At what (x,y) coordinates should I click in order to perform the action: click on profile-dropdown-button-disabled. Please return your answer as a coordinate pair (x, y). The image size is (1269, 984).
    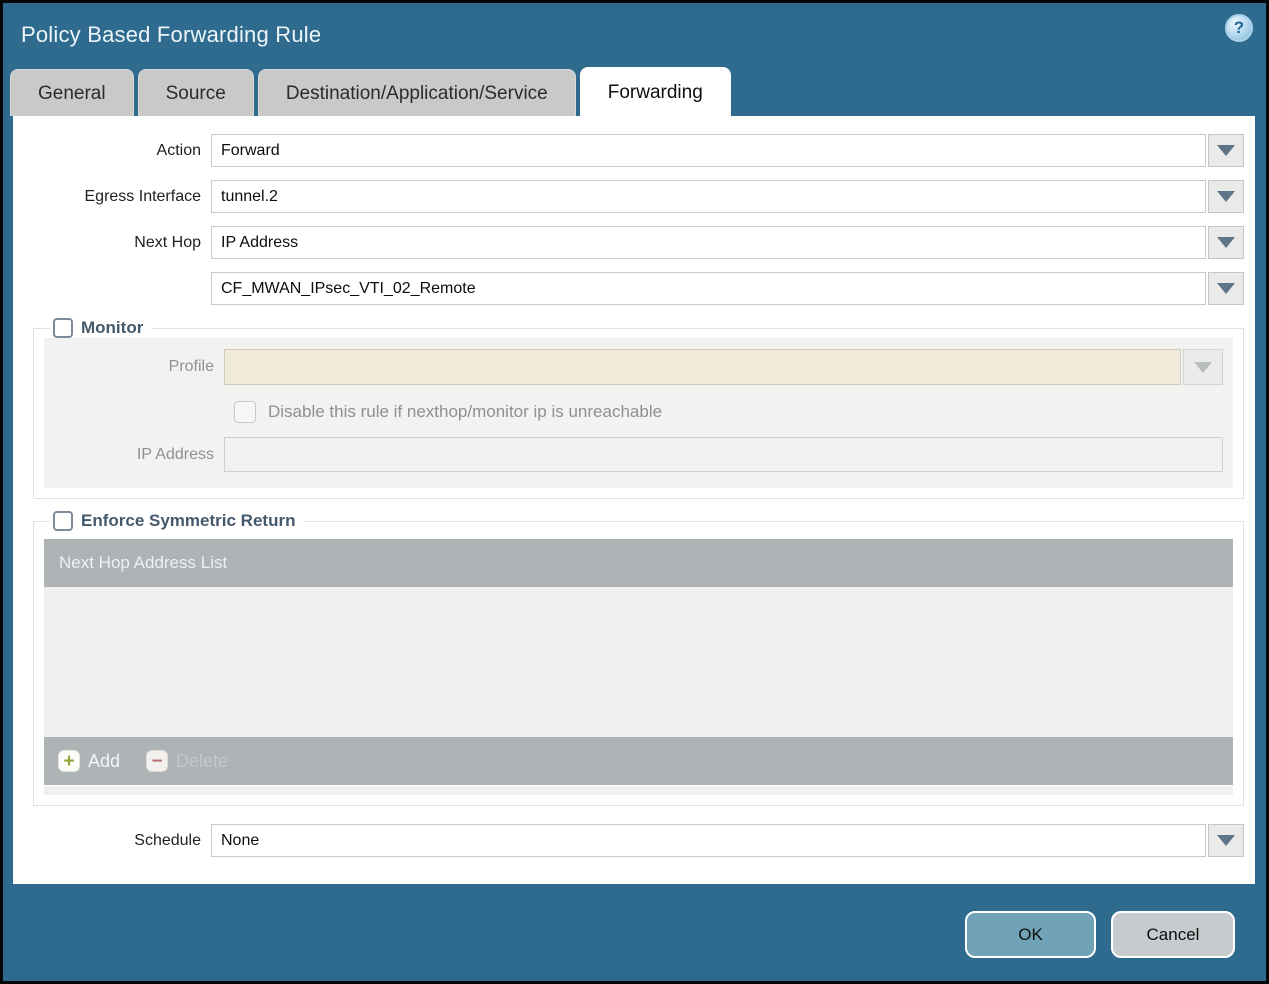
    Looking at the image, I should click on (1203, 367).